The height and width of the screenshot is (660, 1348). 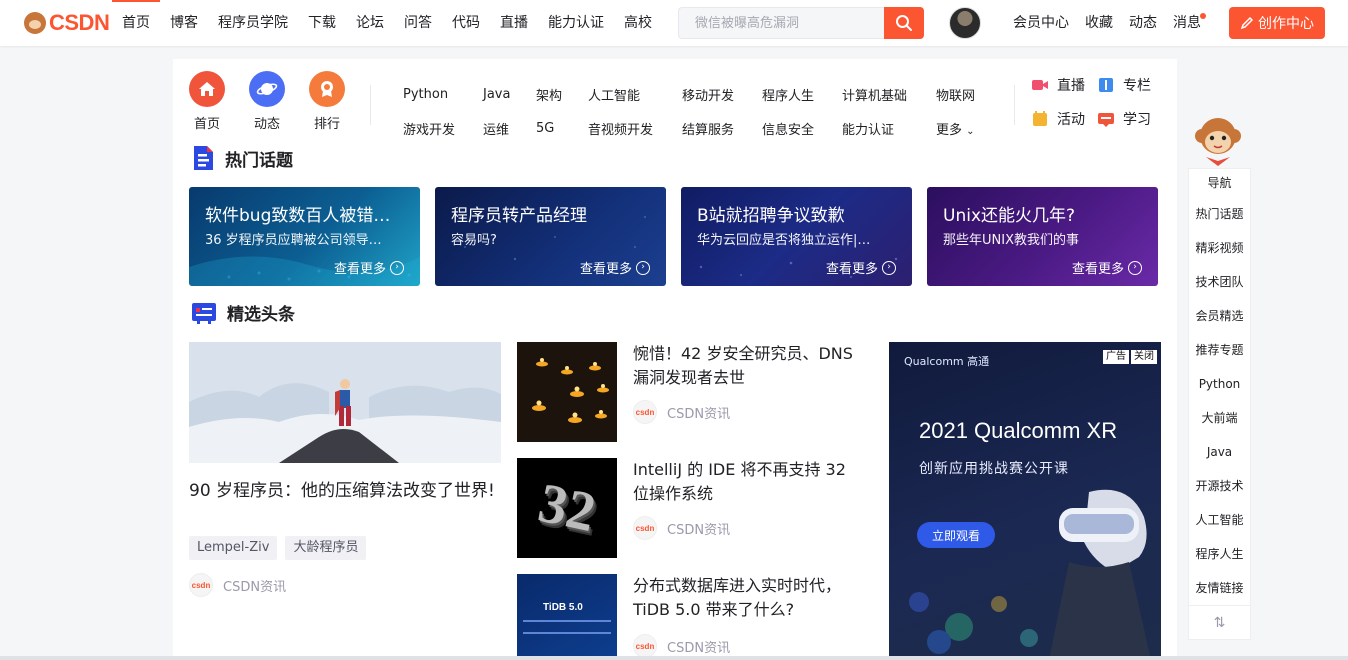 I want to click on hot-topic-card: 软件bug致数百人被错误… 36 岁程序员应聘被公司领导… 查看更多 ›, so click(x=304, y=236).